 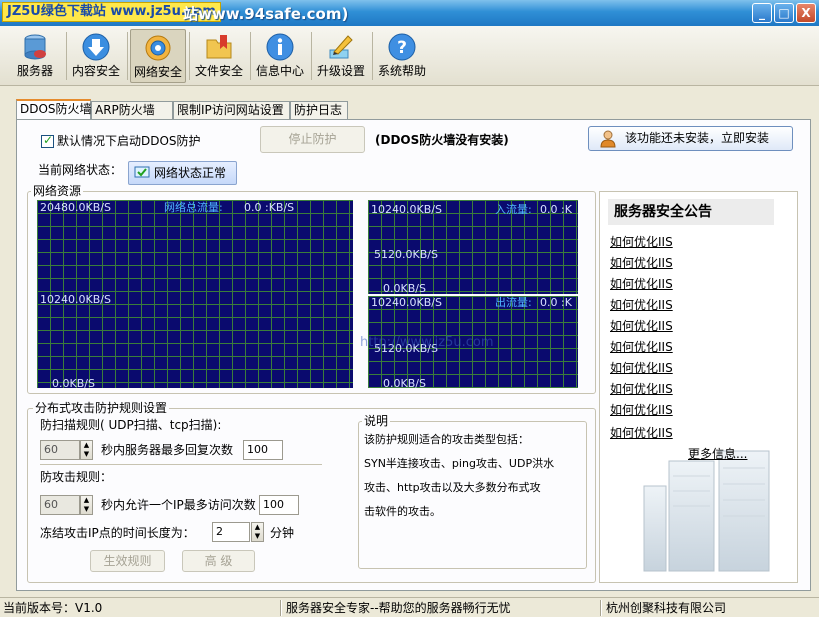 What do you see at coordinates (95, 71) in the screenshot?
I see `toolbar-label: 内容安全` at bounding box center [95, 71].